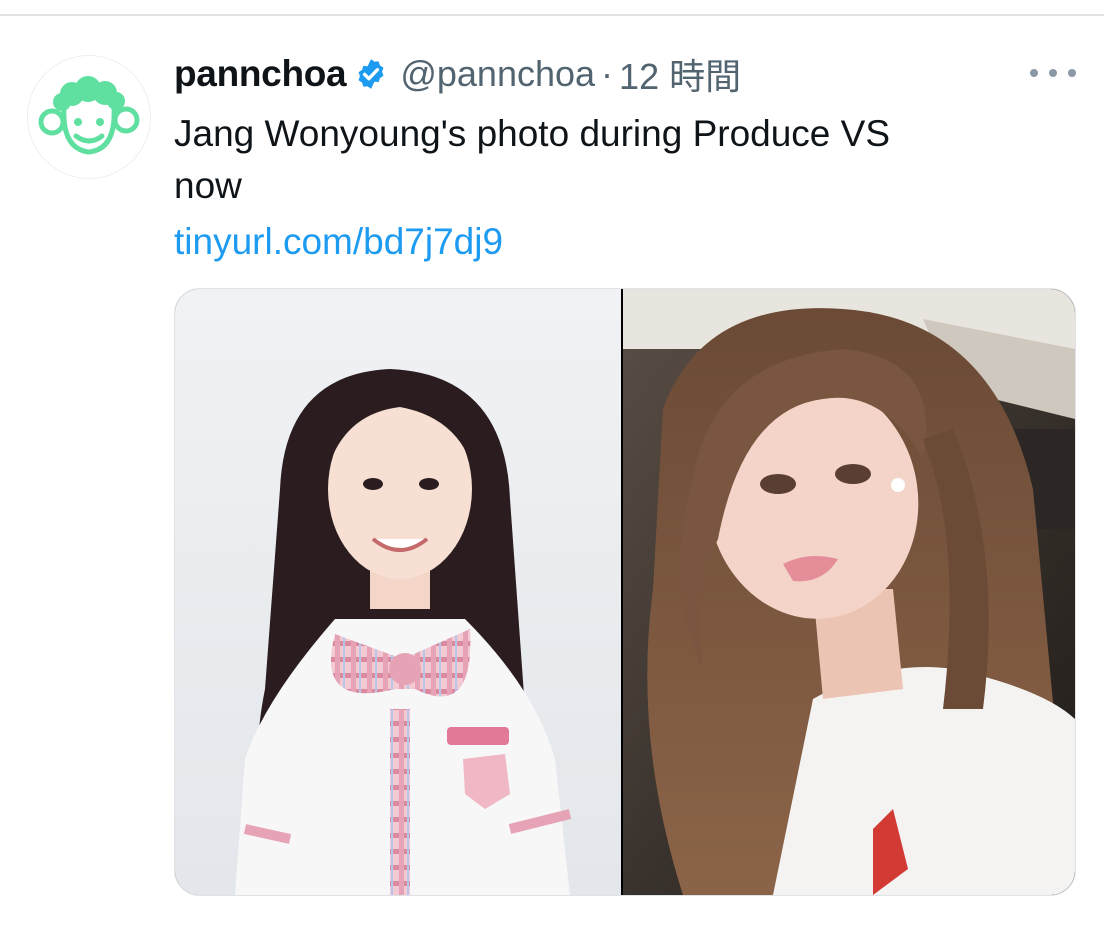 This screenshot has height=928, width=1104. Describe the element at coordinates (532, 133) in the screenshot. I see `tweet-text-line: Jang Wonyoung's photo during Produce VS` at that location.